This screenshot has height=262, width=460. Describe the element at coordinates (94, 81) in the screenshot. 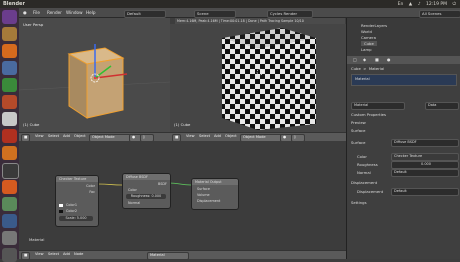

I see `cube-render-left` at that location.